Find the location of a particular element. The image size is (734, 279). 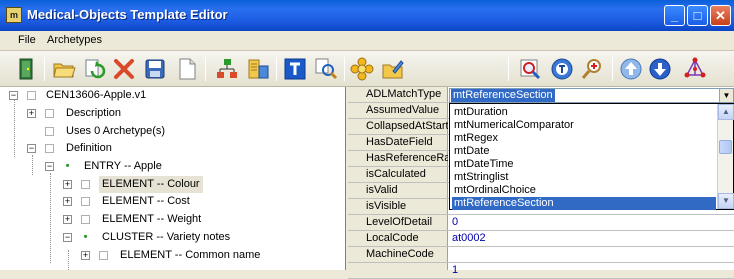

property-name: HasDateField is located at coordinates (399, 142).